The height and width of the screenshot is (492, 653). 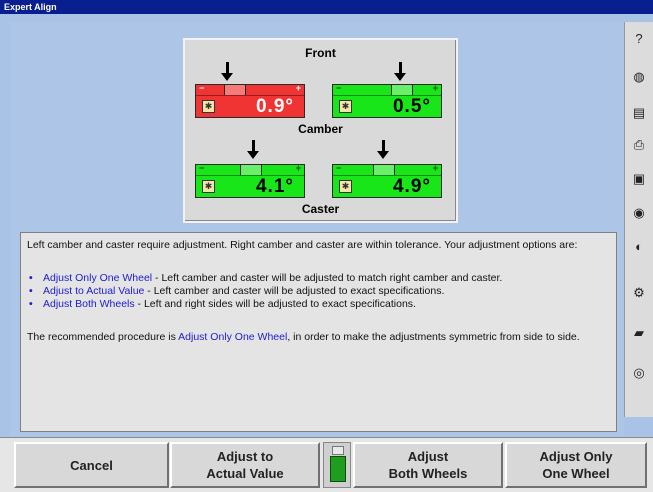 What do you see at coordinates (103, 337) in the screenshot?
I see `recommendation-prefix: The recommended procedure is` at bounding box center [103, 337].